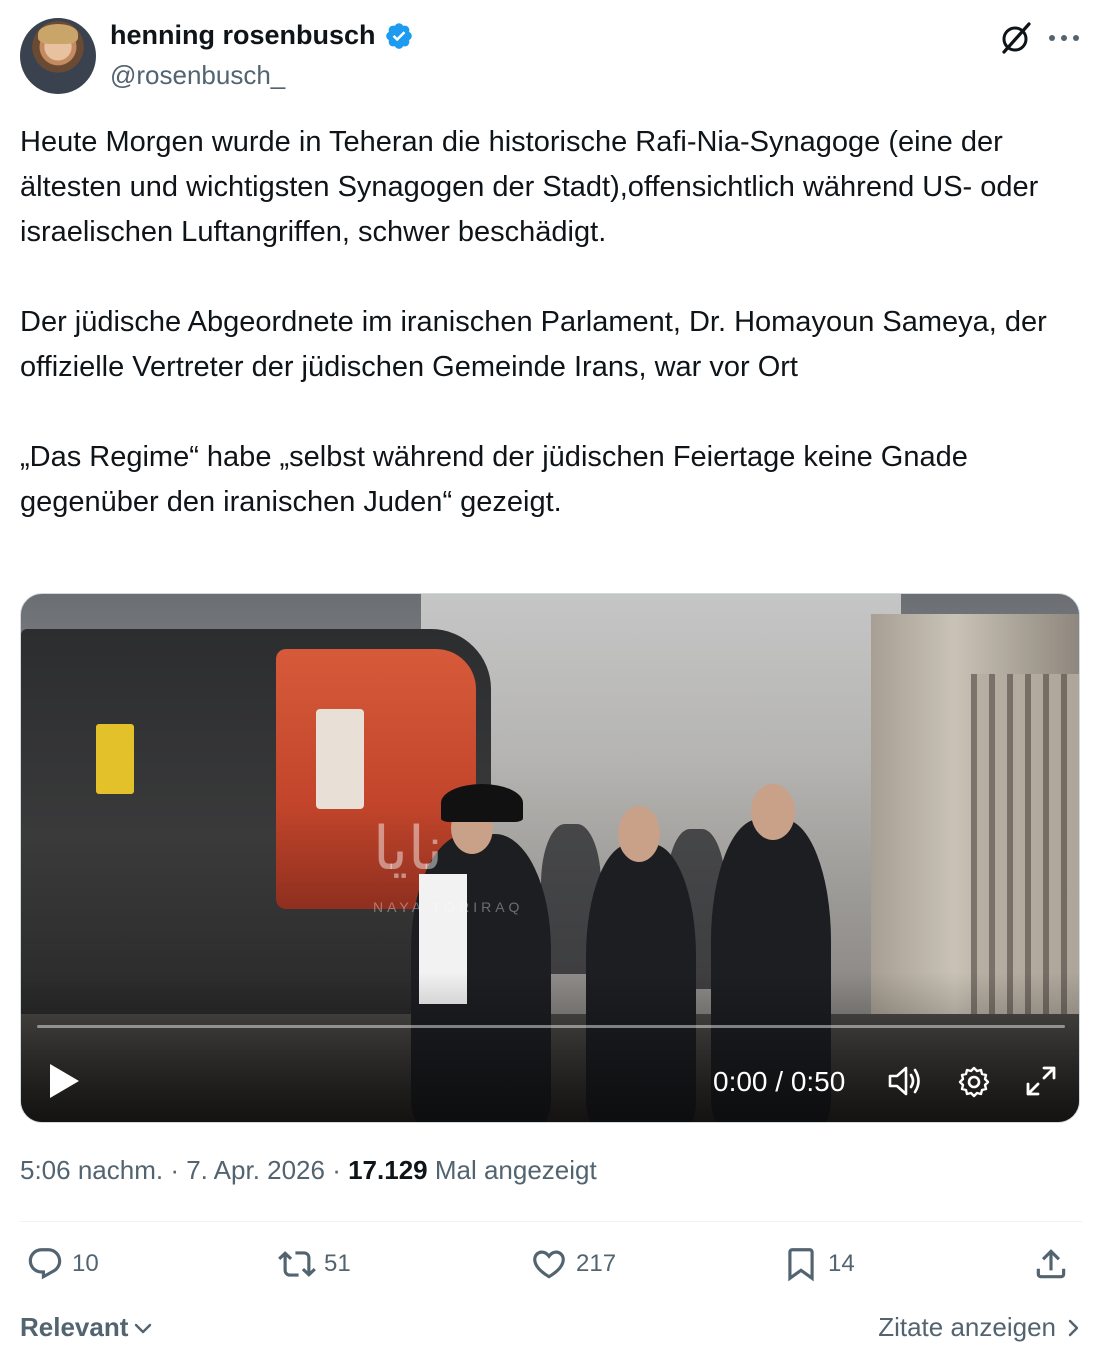 This screenshot has width=1095, height=1359. Describe the element at coordinates (143, 1328) in the screenshot. I see `chevron-down-icon` at that location.